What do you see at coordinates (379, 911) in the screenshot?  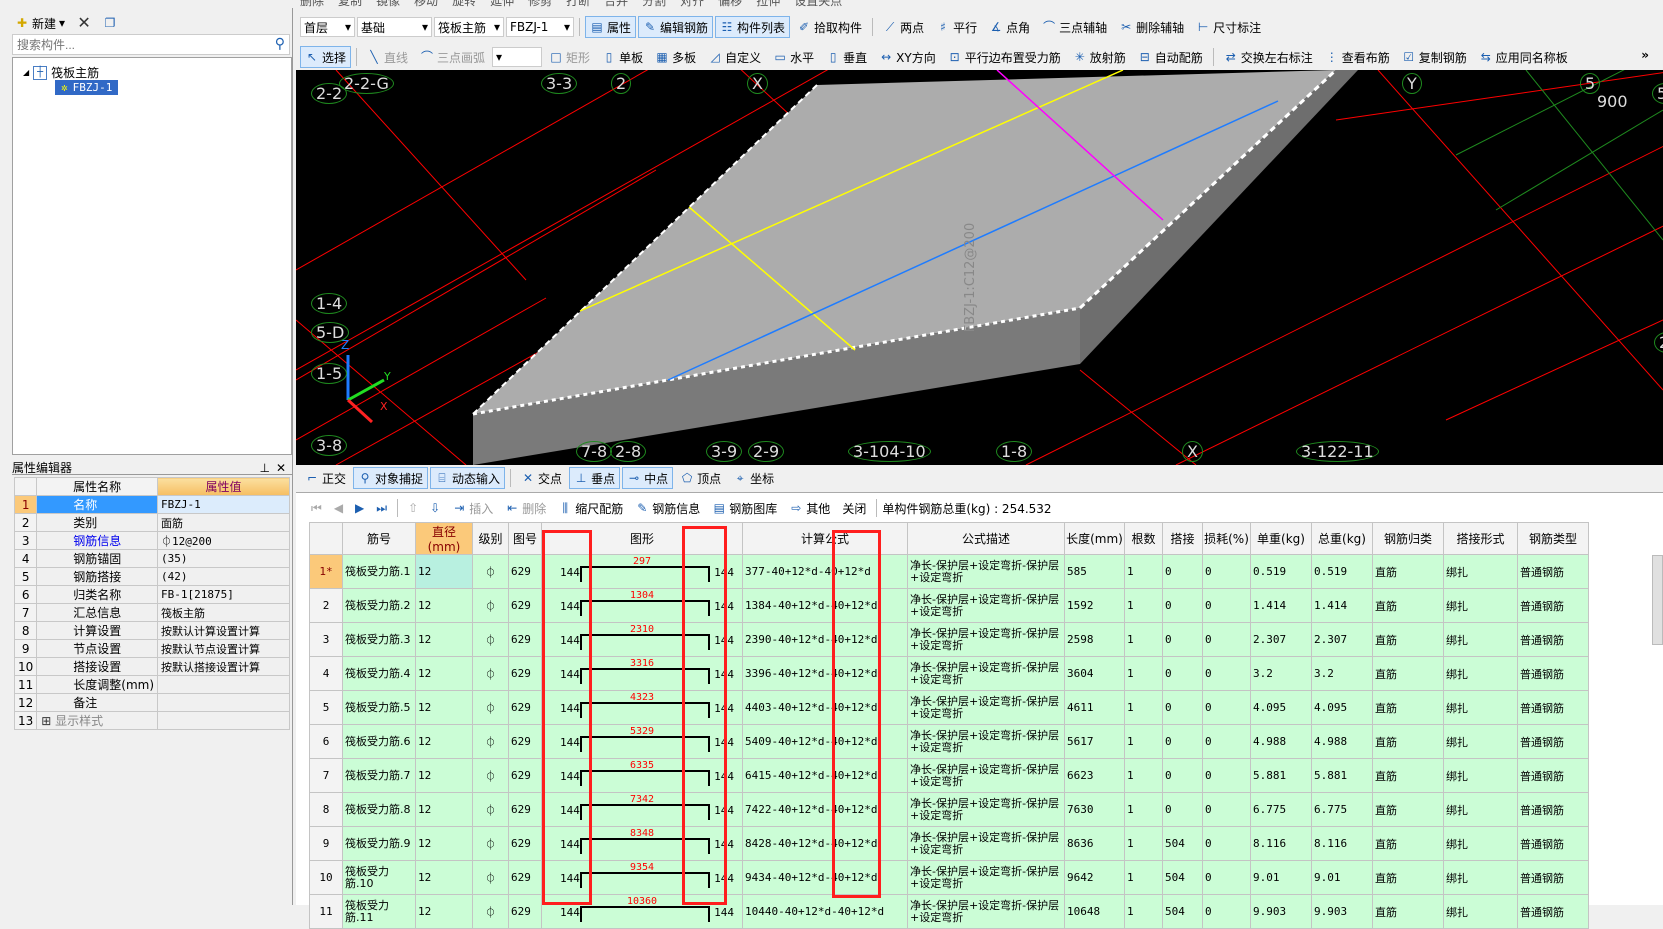 I see `cell-name: 筏板受力筋.11` at bounding box center [379, 911].